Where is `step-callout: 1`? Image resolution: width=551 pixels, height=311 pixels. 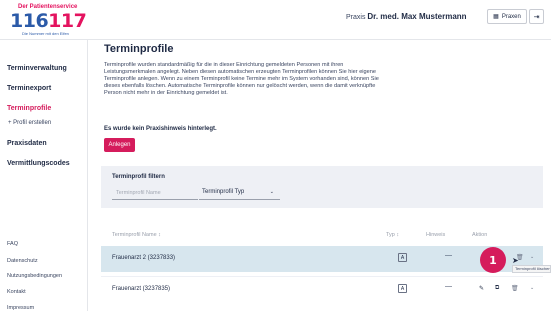 step-callout: 1 is located at coordinates (493, 260).